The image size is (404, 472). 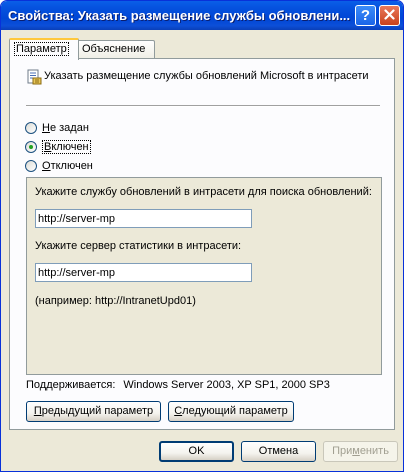 I want to click on example-text: (например: http://IntranetUpd01), so click(x=115, y=301).